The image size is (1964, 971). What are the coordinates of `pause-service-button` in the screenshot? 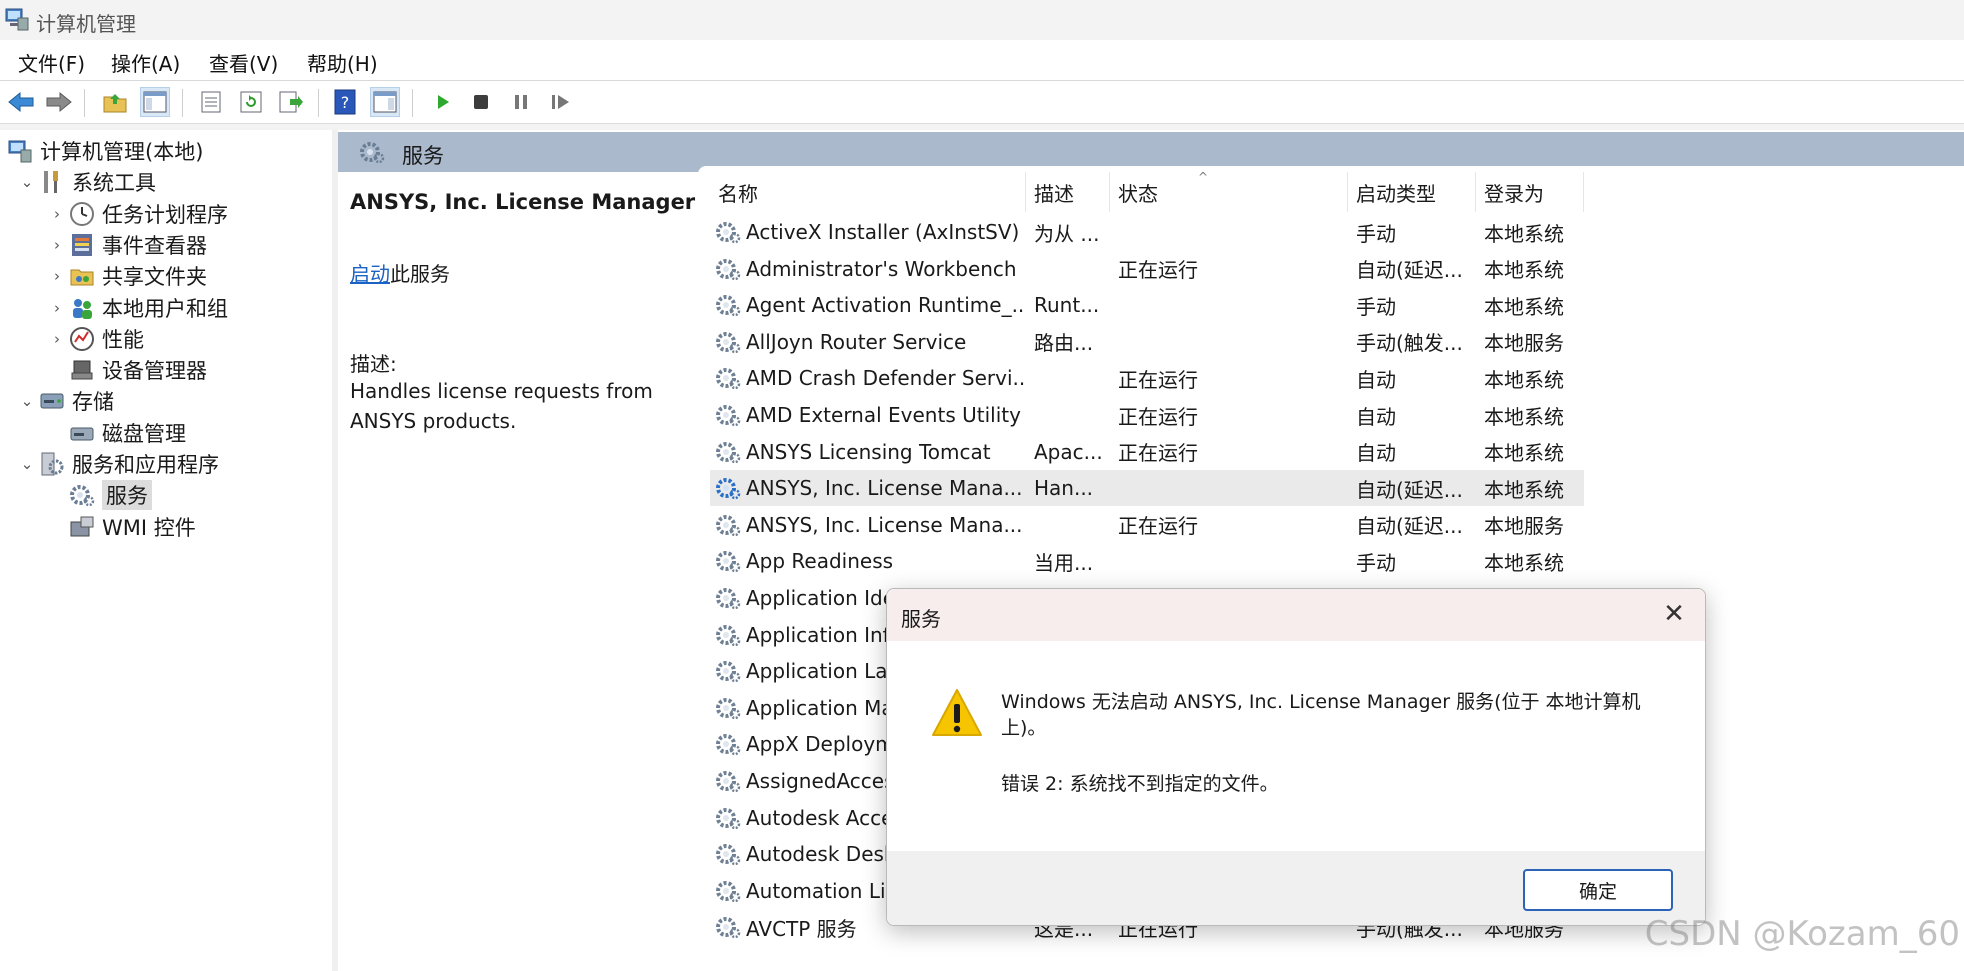 It's located at (521, 102).